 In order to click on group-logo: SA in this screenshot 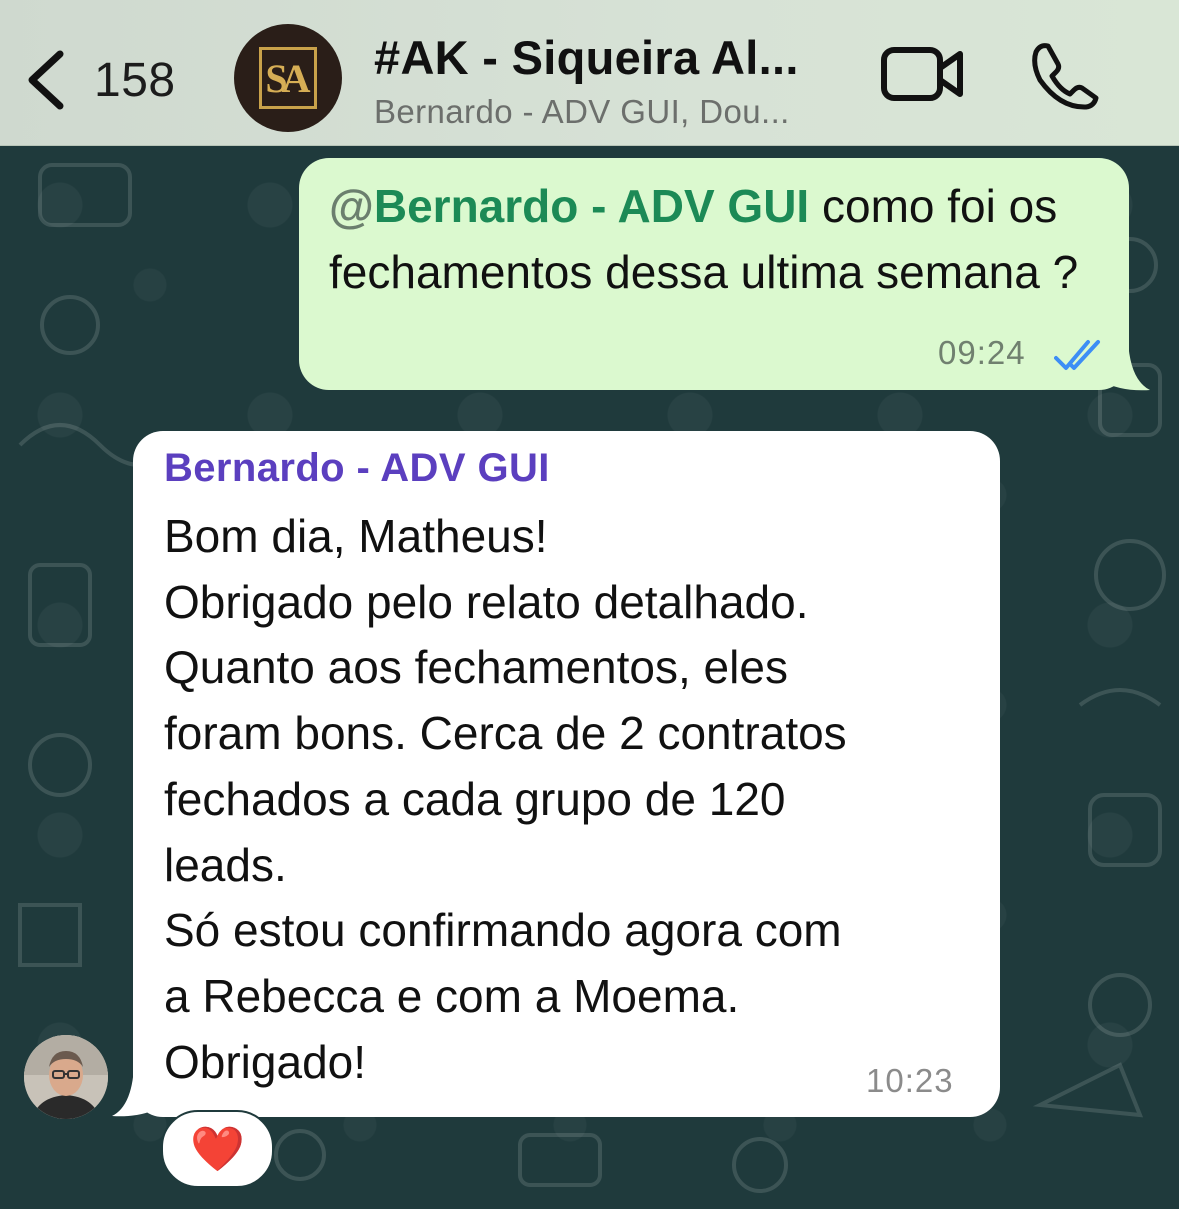, I will do `click(288, 78)`.